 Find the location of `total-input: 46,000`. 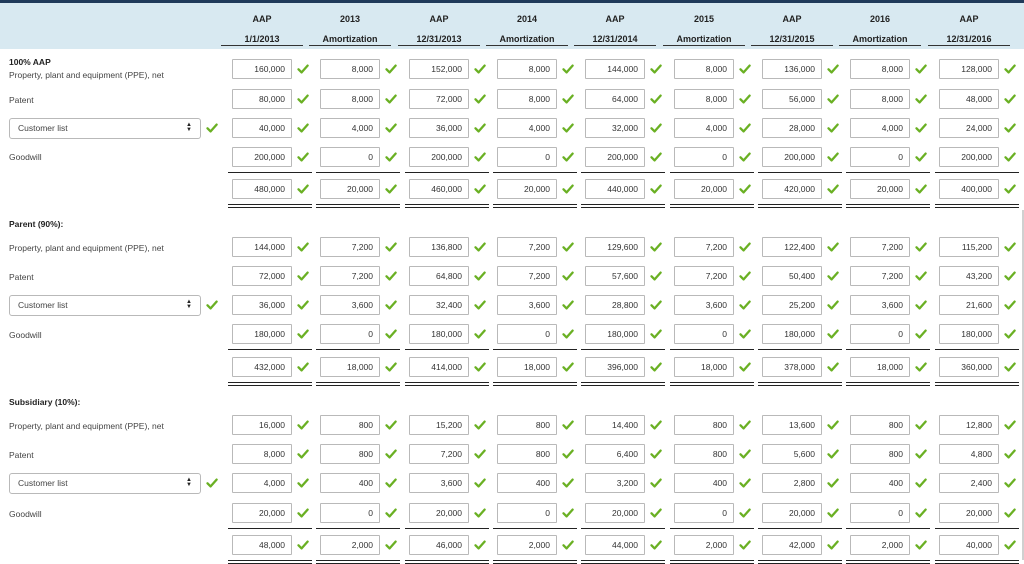

total-input: 46,000 is located at coordinates (439, 545).